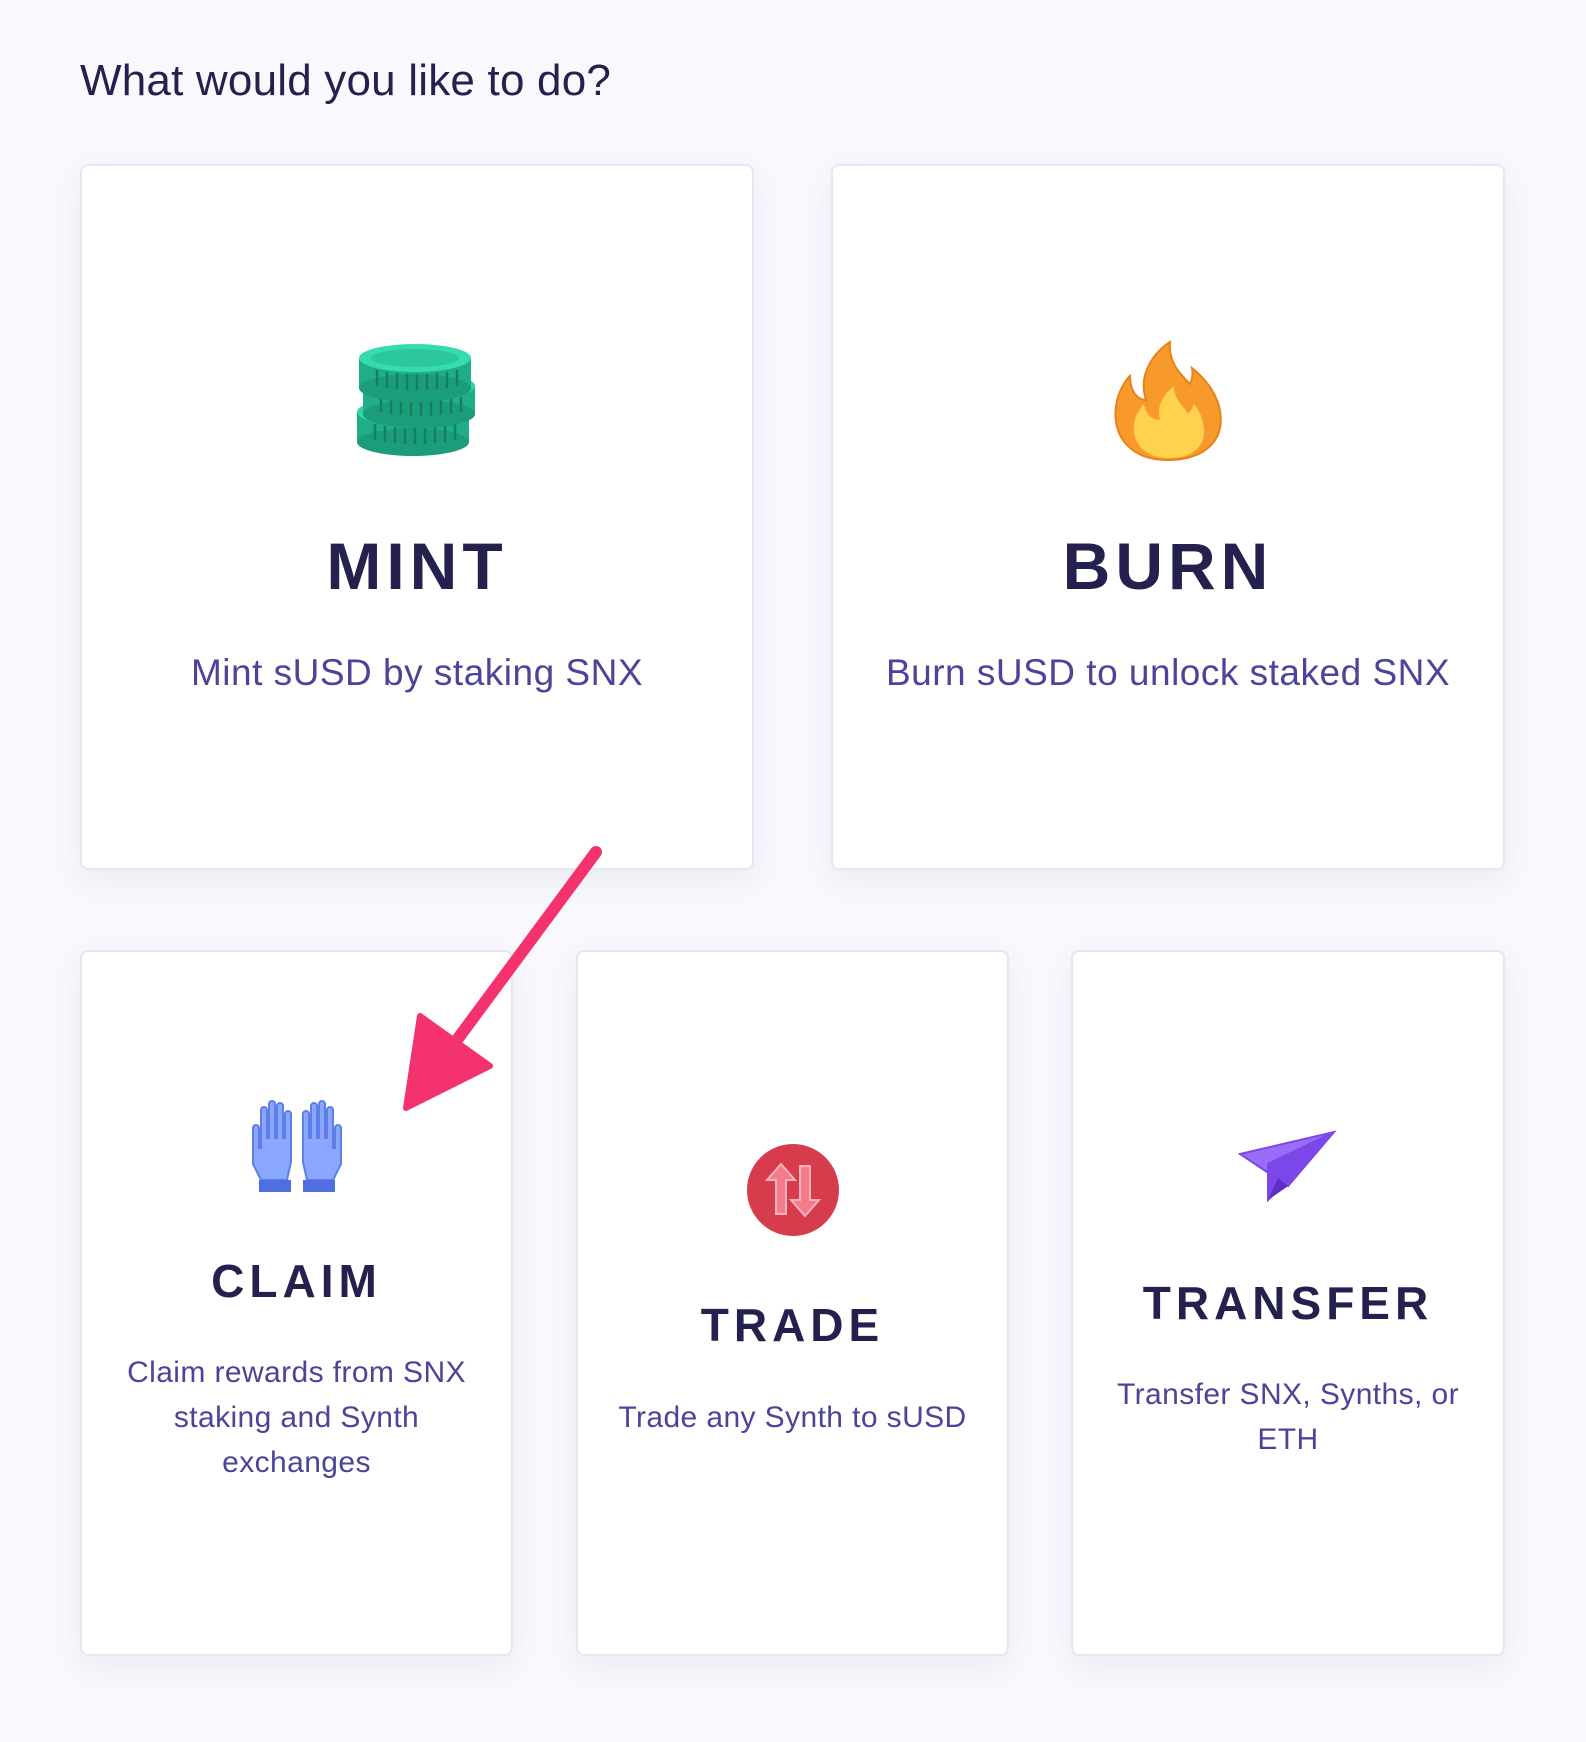 This screenshot has height=1742, width=1586. What do you see at coordinates (792, 1190) in the screenshot?
I see `up-down-arrows-icon` at bounding box center [792, 1190].